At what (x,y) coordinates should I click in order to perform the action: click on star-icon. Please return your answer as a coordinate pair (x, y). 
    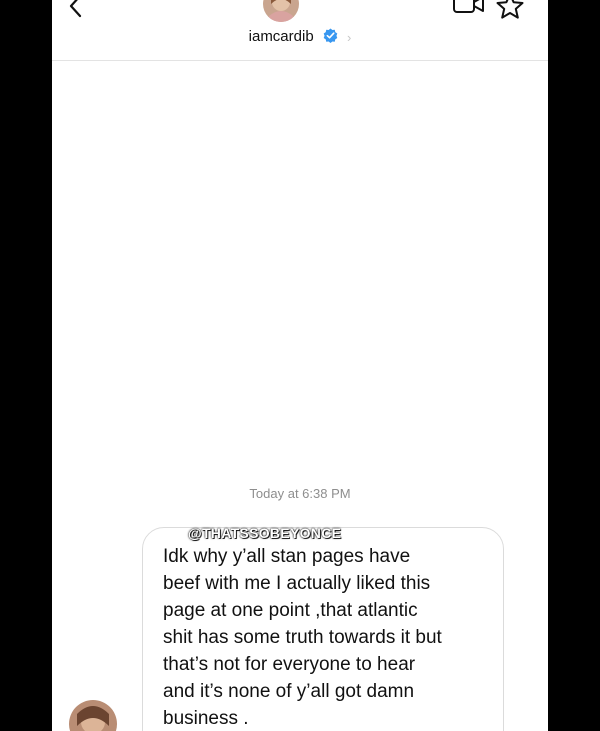
    Looking at the image, I should click on (510, 9).